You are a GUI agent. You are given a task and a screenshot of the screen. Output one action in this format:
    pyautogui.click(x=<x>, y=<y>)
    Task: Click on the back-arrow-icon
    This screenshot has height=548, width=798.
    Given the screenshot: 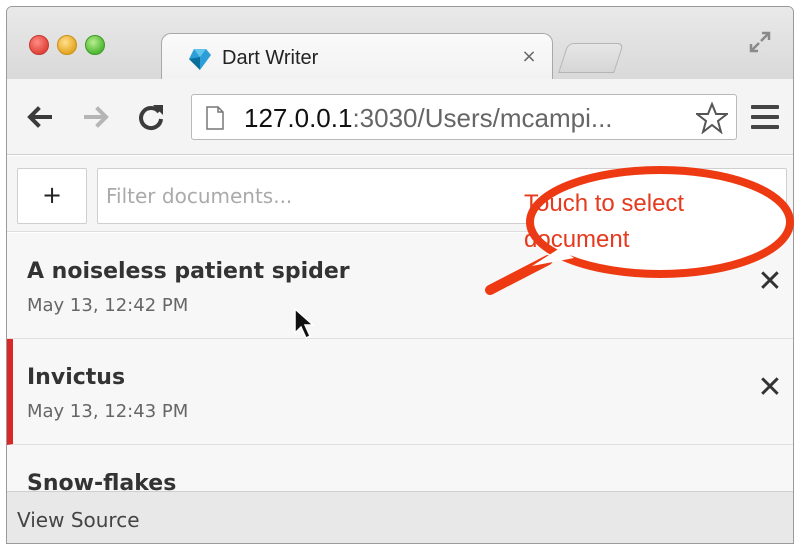 What is the action you would take?
    pyautogui.click(x=39, y=117)
    